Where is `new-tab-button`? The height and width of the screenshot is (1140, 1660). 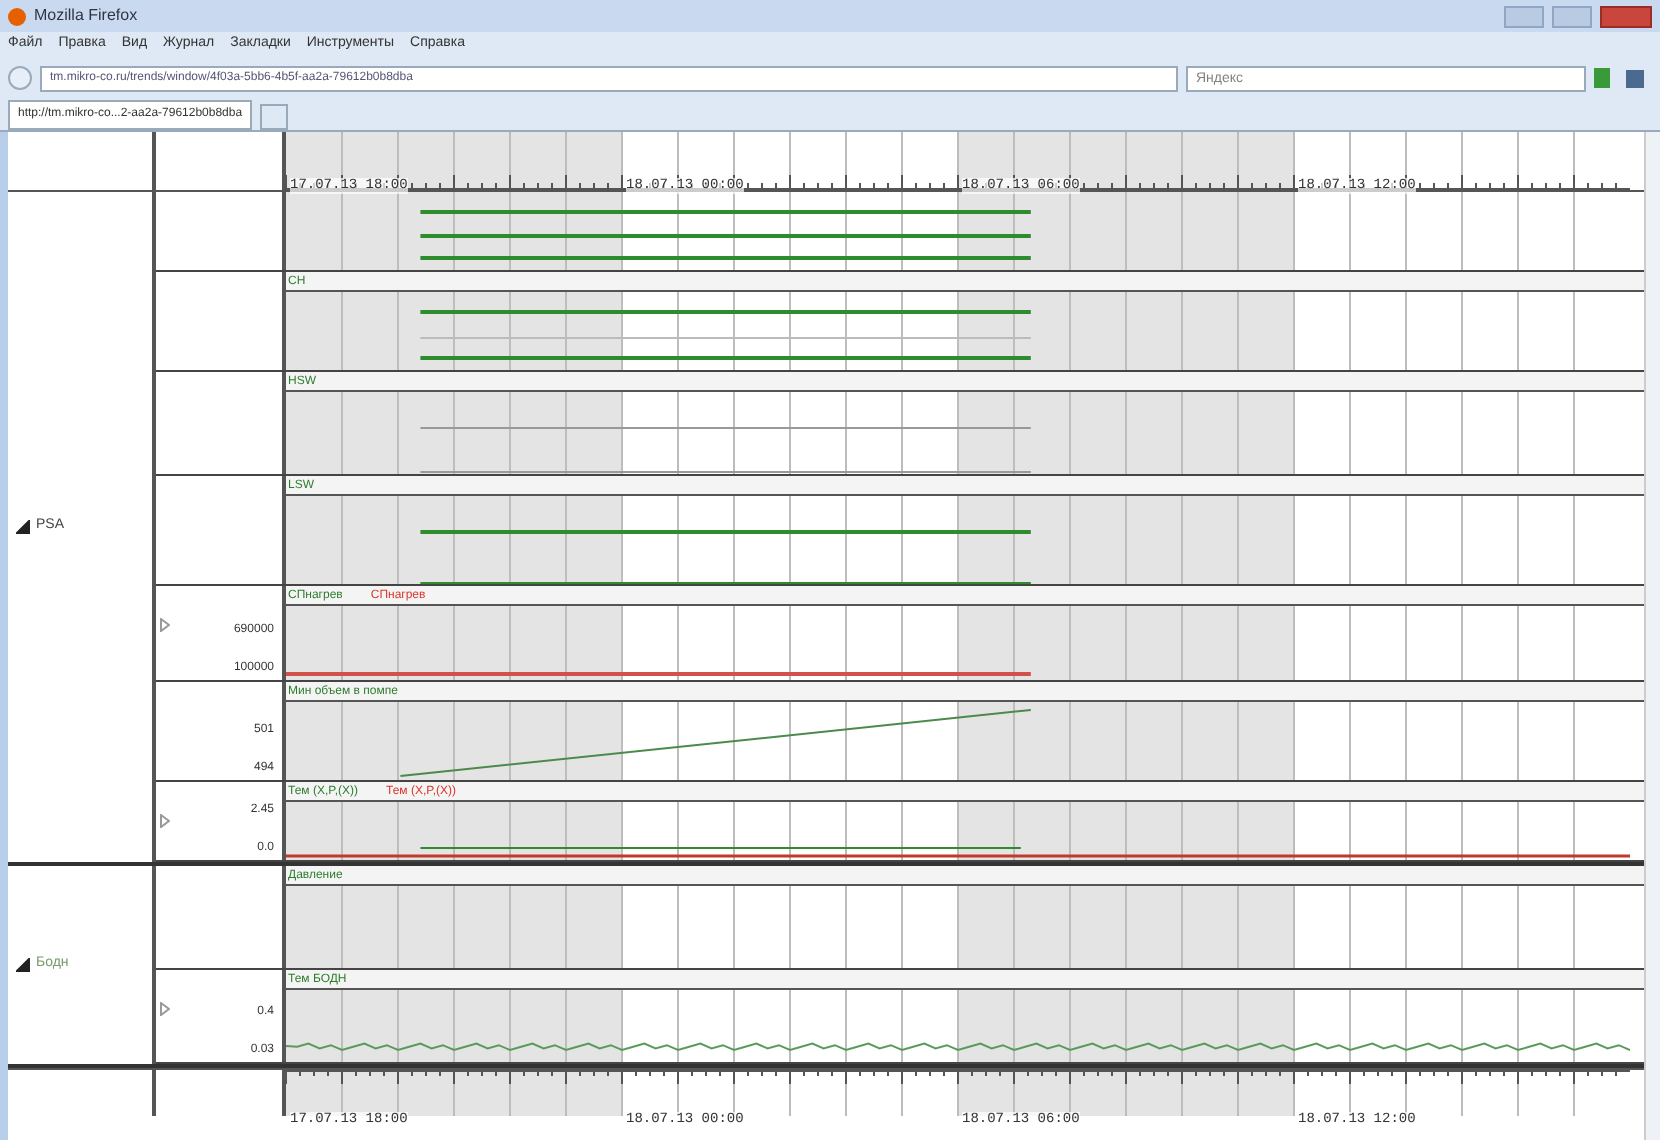 new-tab-button is located at coordinates (274, 117).